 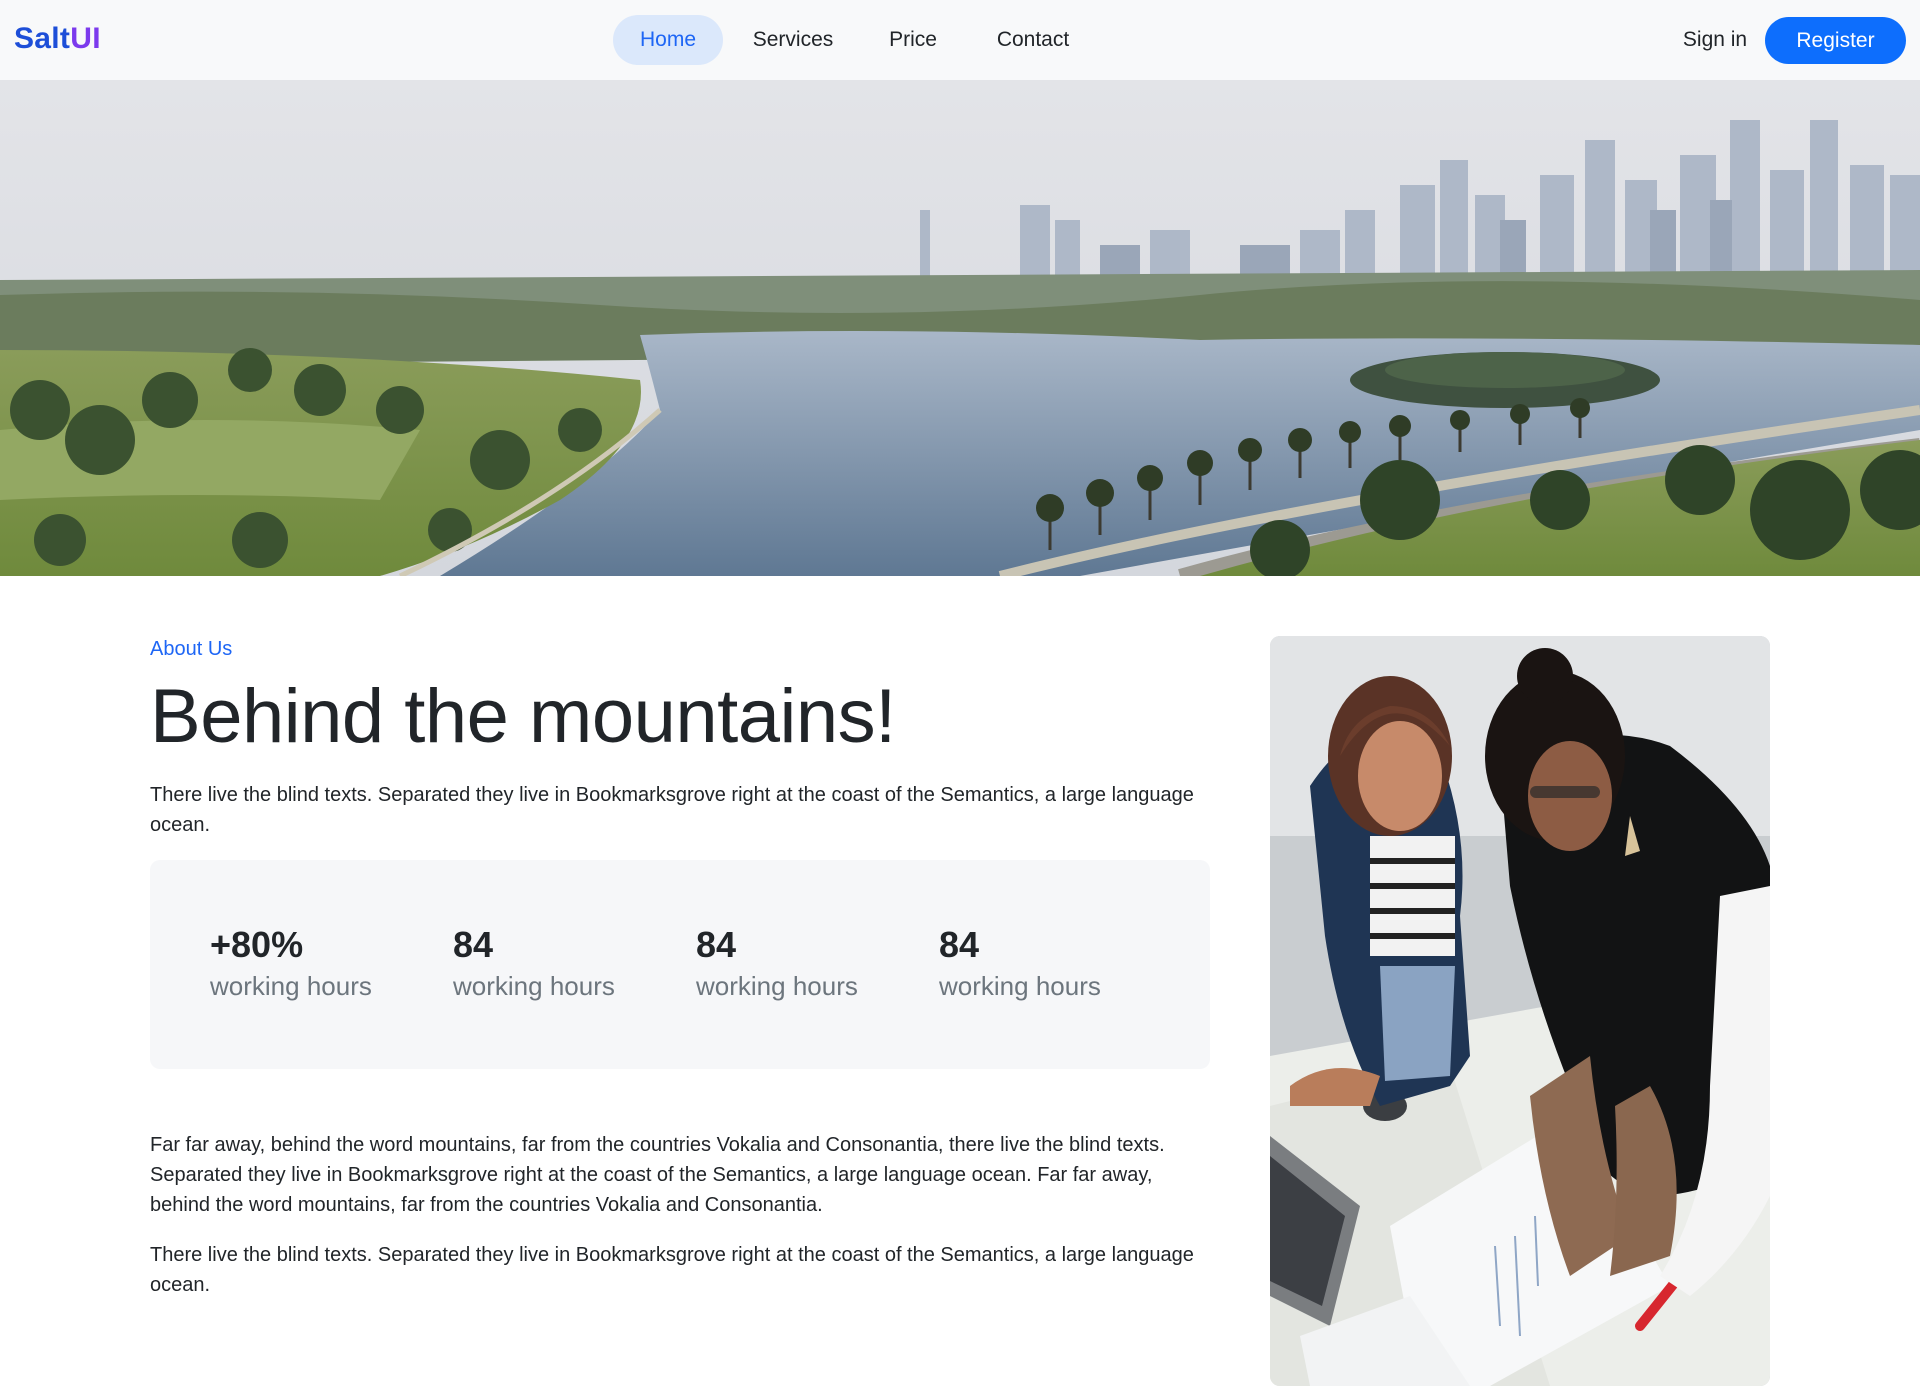 I want to click on nav-link-price: Price, so click(x=913, y=40).